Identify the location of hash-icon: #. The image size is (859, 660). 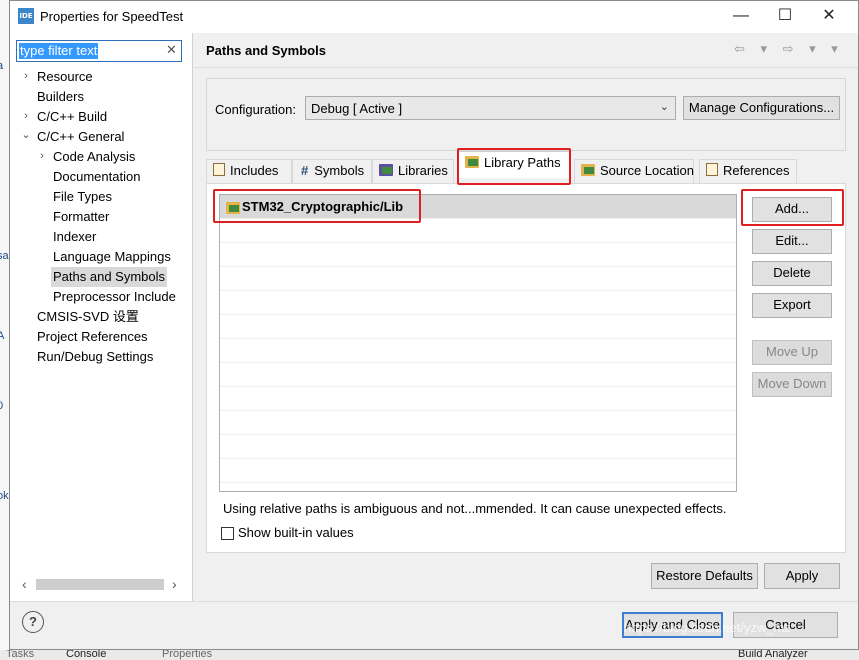
(305, 170).